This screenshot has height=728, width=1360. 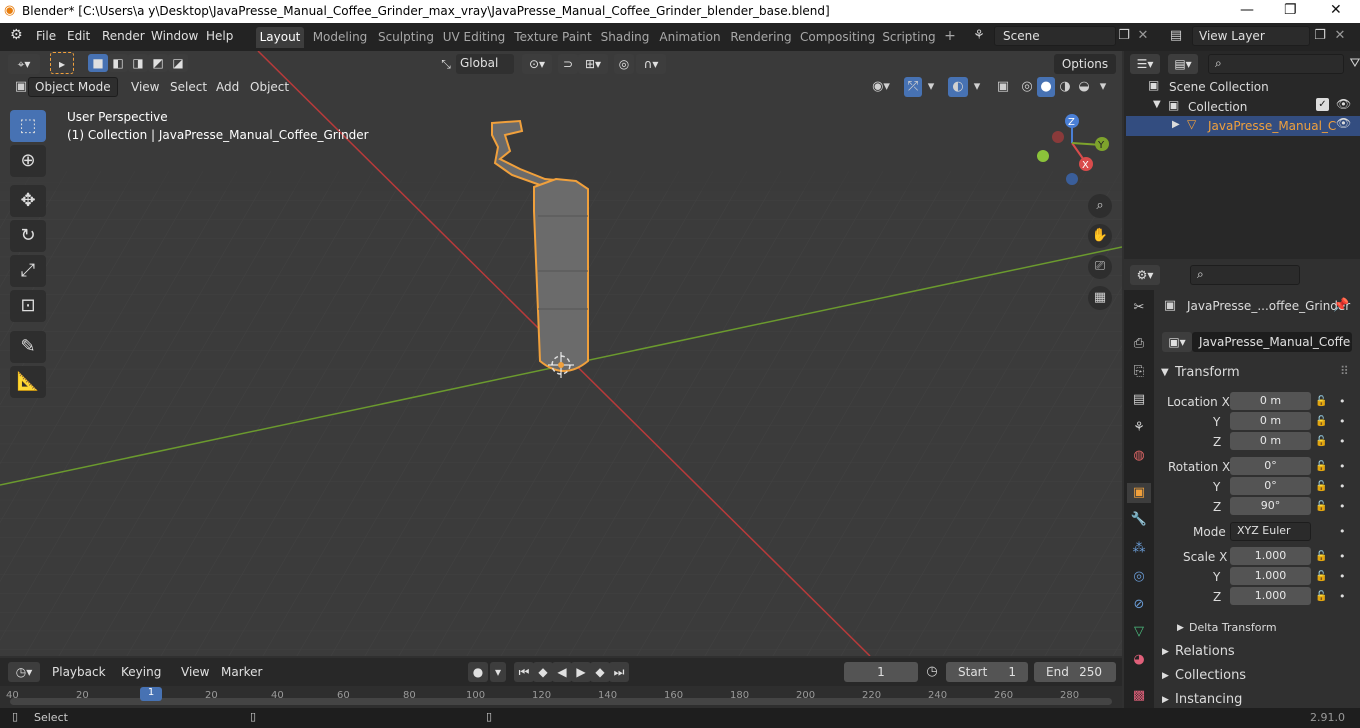 What do you see at coordinates (1270, 506) in the screenshot?
I see `rotation-z-field: 90°` at bounding box center [1270, 506].